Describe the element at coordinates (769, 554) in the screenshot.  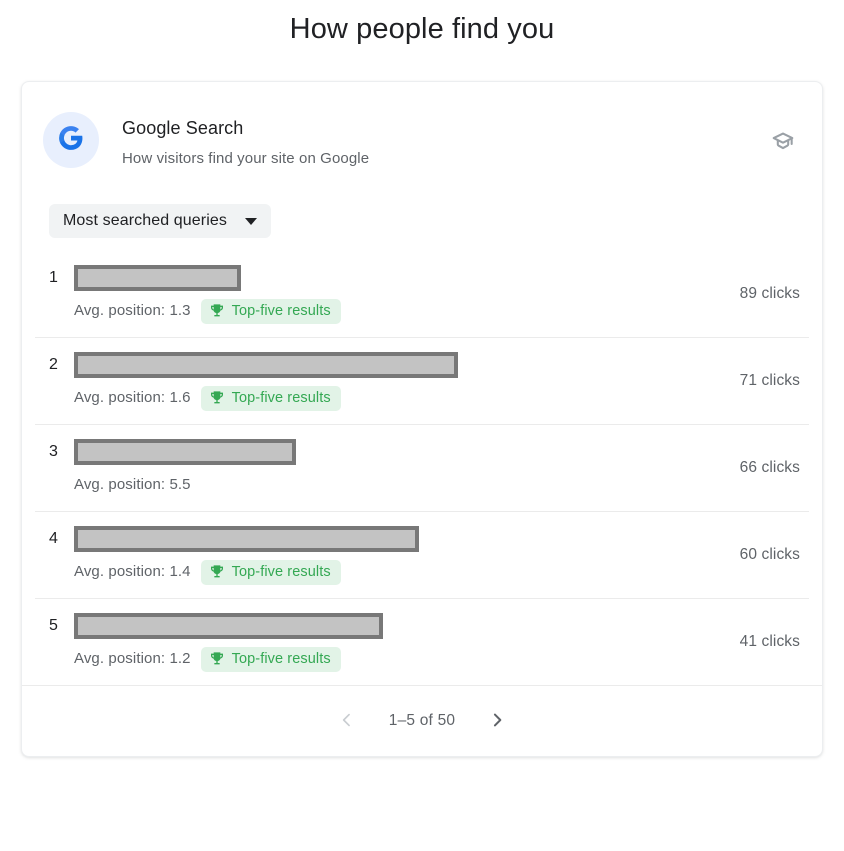
I see `row-clicks: 60 clicks` at that location.